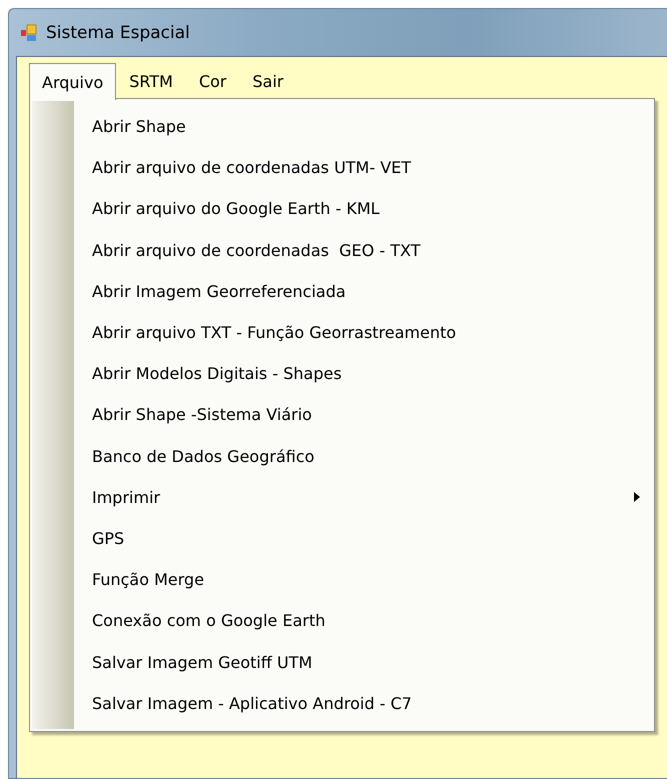 This screenshot has height=779, width=667. I want to click on menu-item: Banco de Dados Geográfico, so click(363, 456).